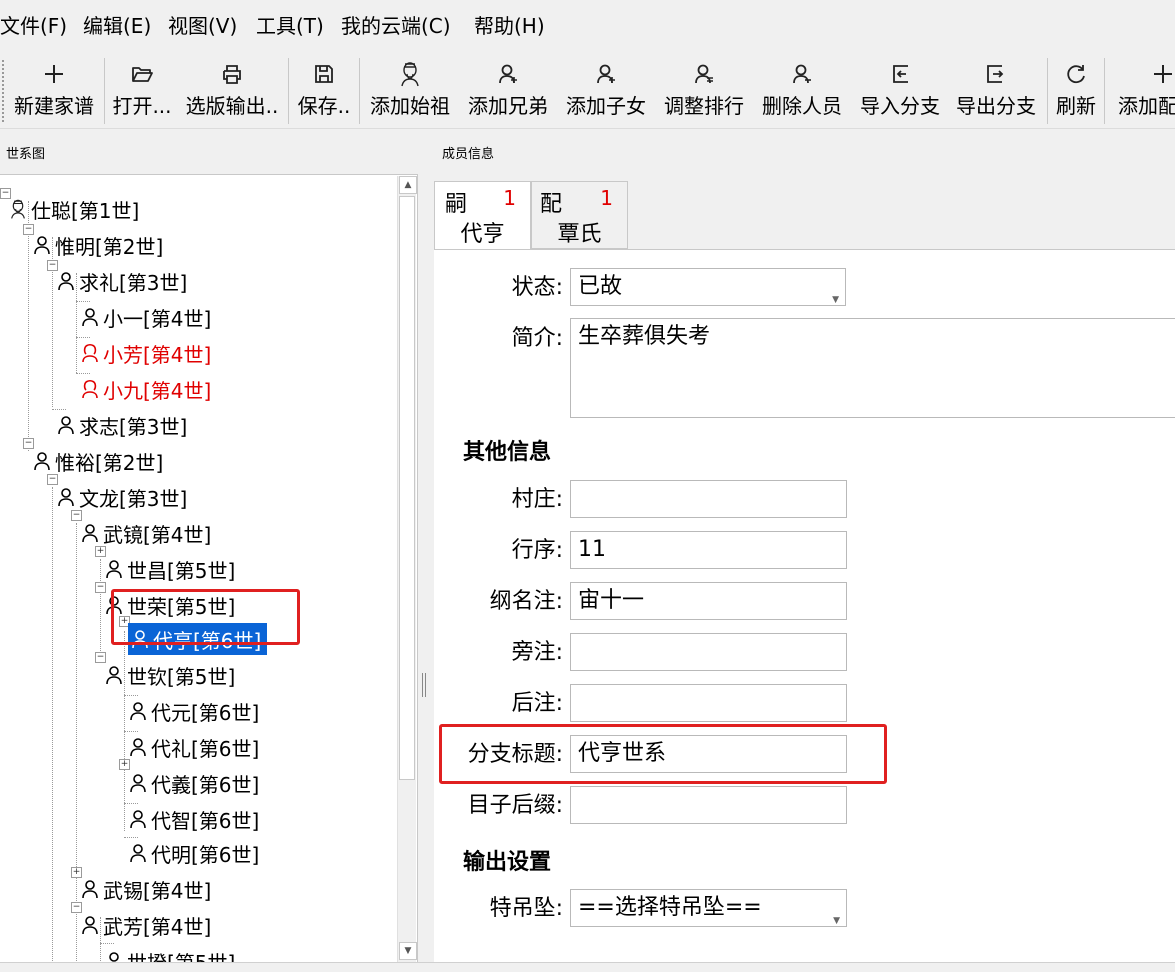  I want to click on refresh-icon, so click(1076, 74).